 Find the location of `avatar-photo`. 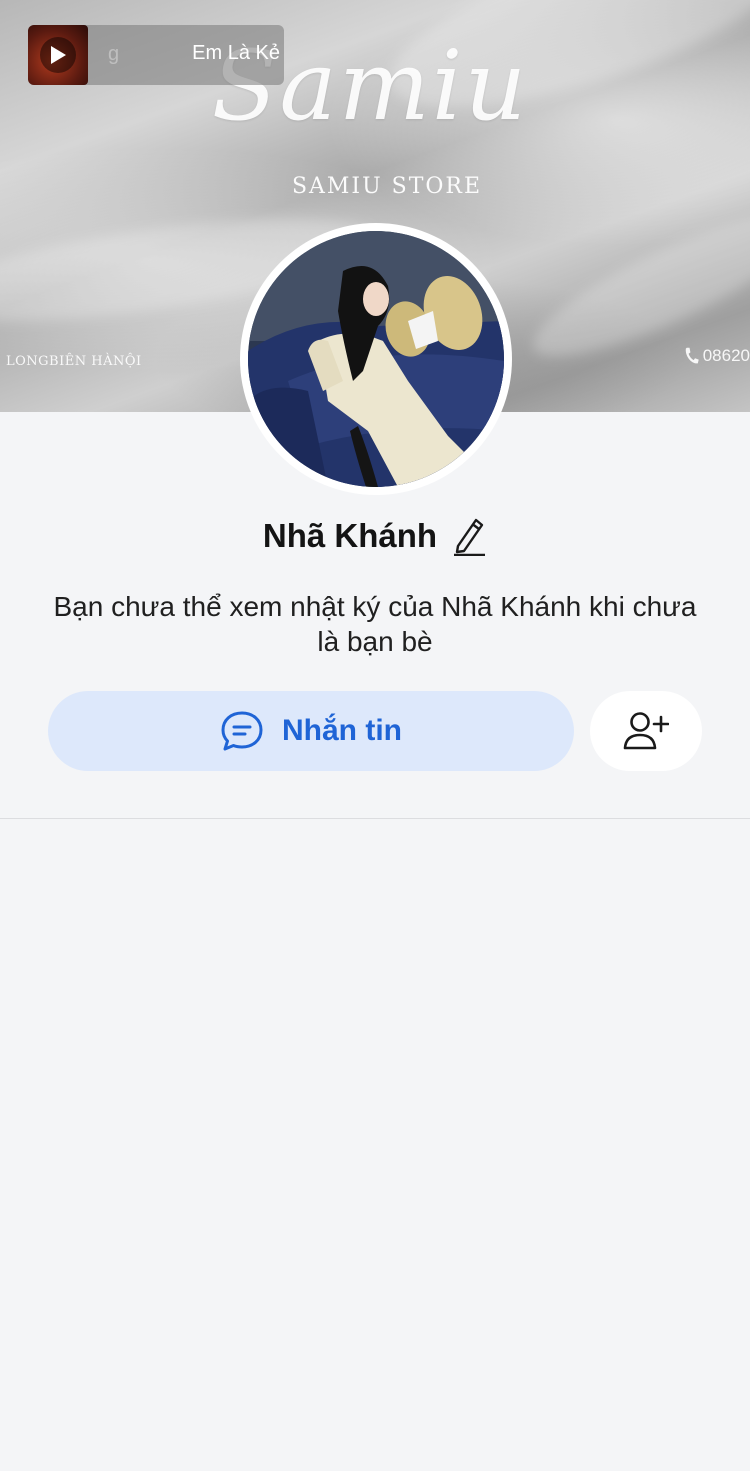

avatar-photo is located at coordinates (376, 359).